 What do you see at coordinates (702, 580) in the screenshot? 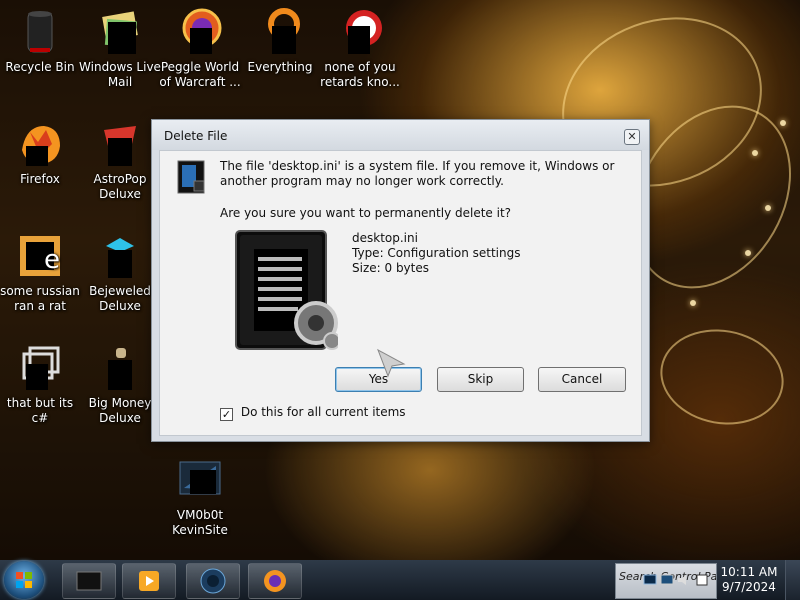
I see `flag-icon` at bounding box center [702, 580].